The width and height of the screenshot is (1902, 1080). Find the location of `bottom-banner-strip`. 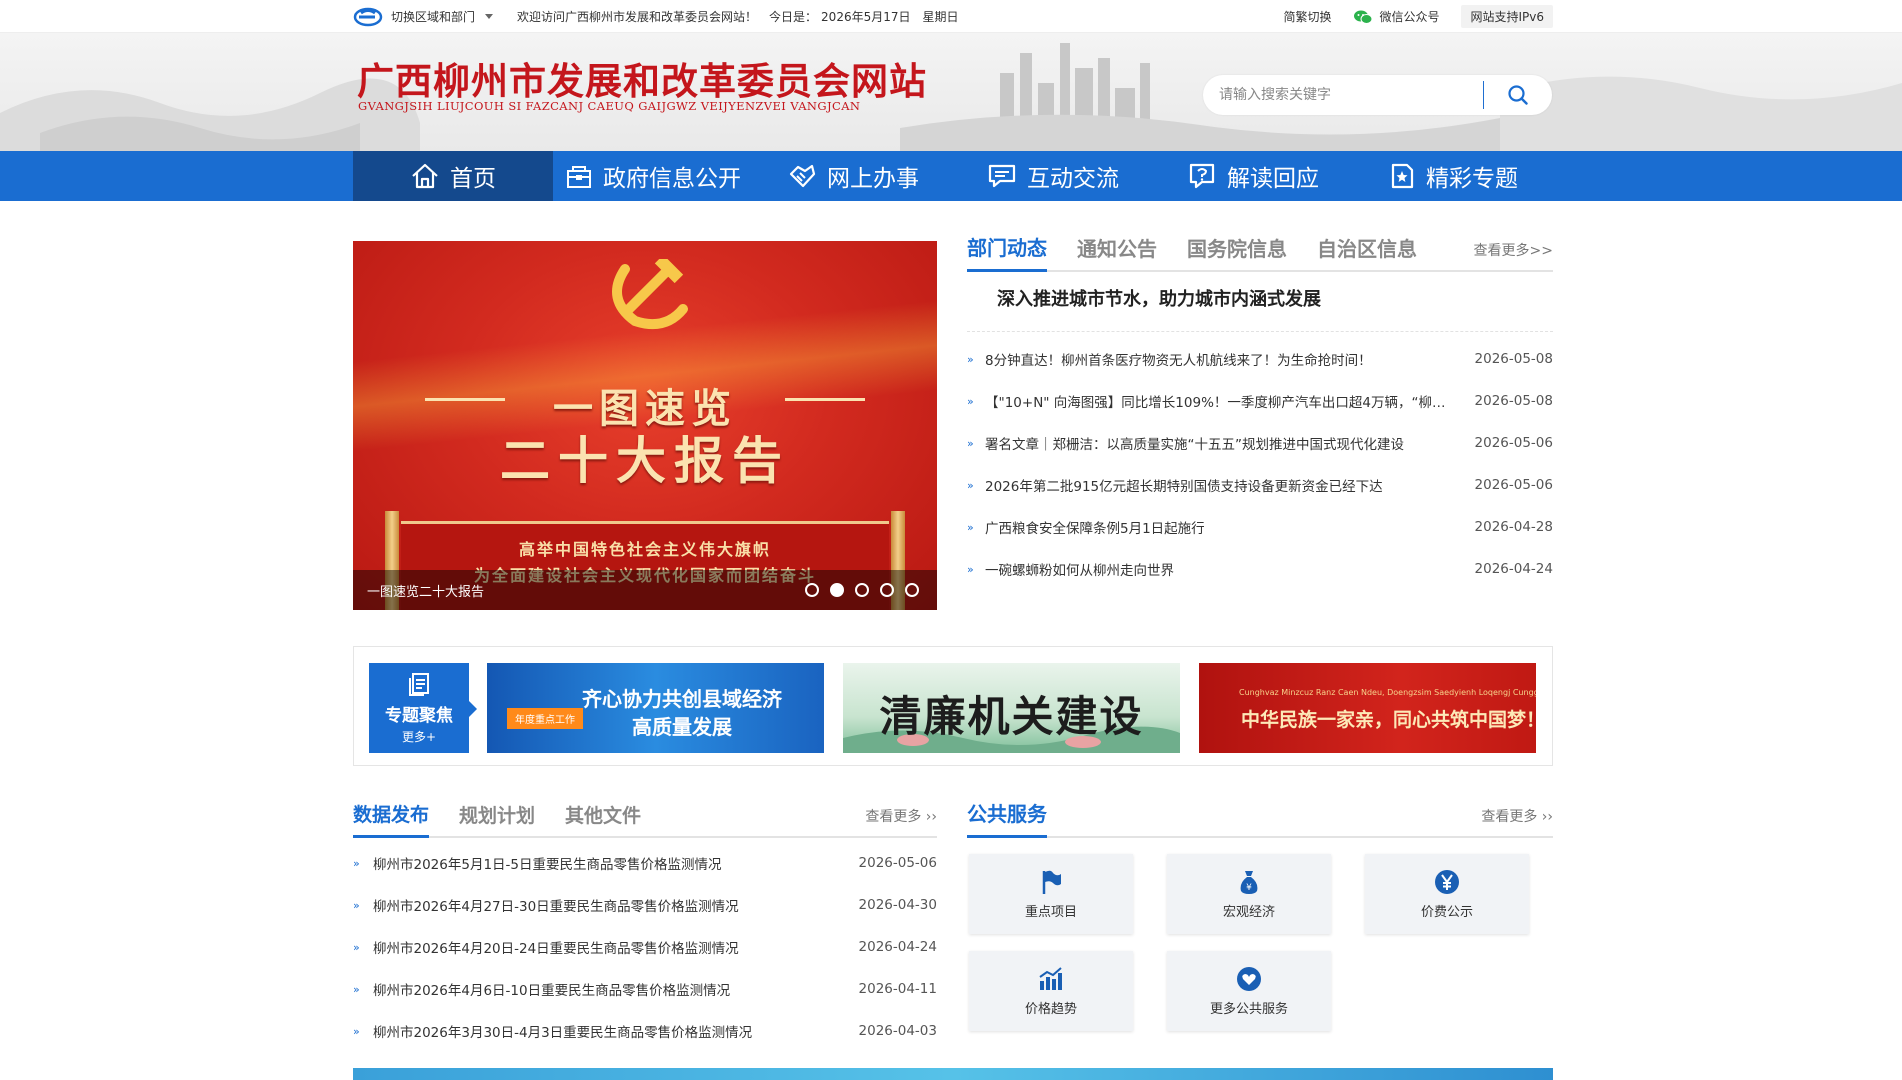

bottom-banner-strip is located at coordinates (953, 1074).